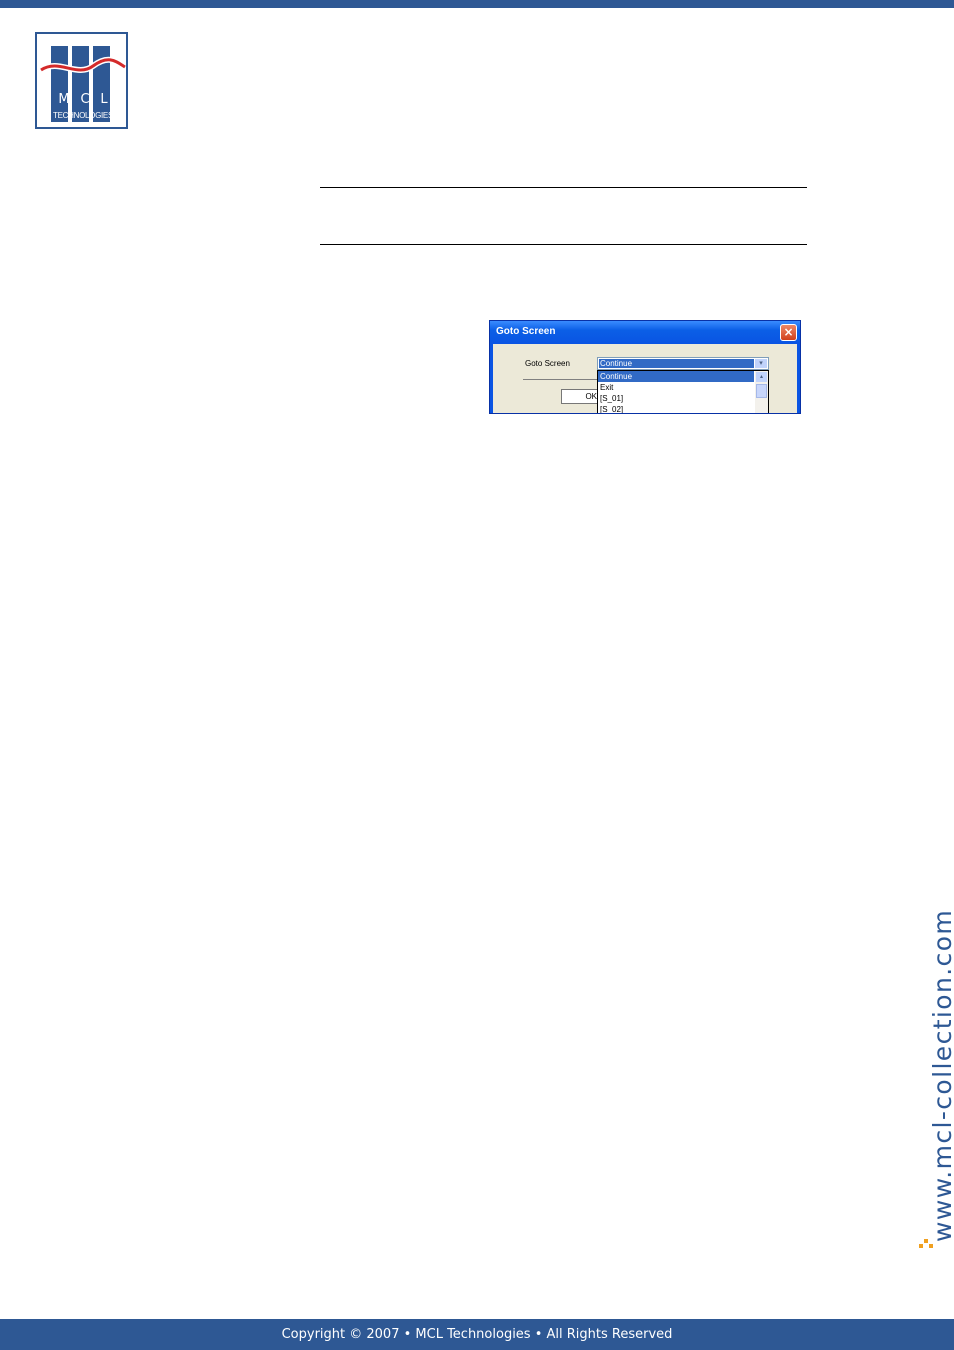 The width and height of the screenshot is (954, 1350). Describe the element at coordinates (761, 363) in the screenshot. I see `chevron-down-icon: ▾` at that location.